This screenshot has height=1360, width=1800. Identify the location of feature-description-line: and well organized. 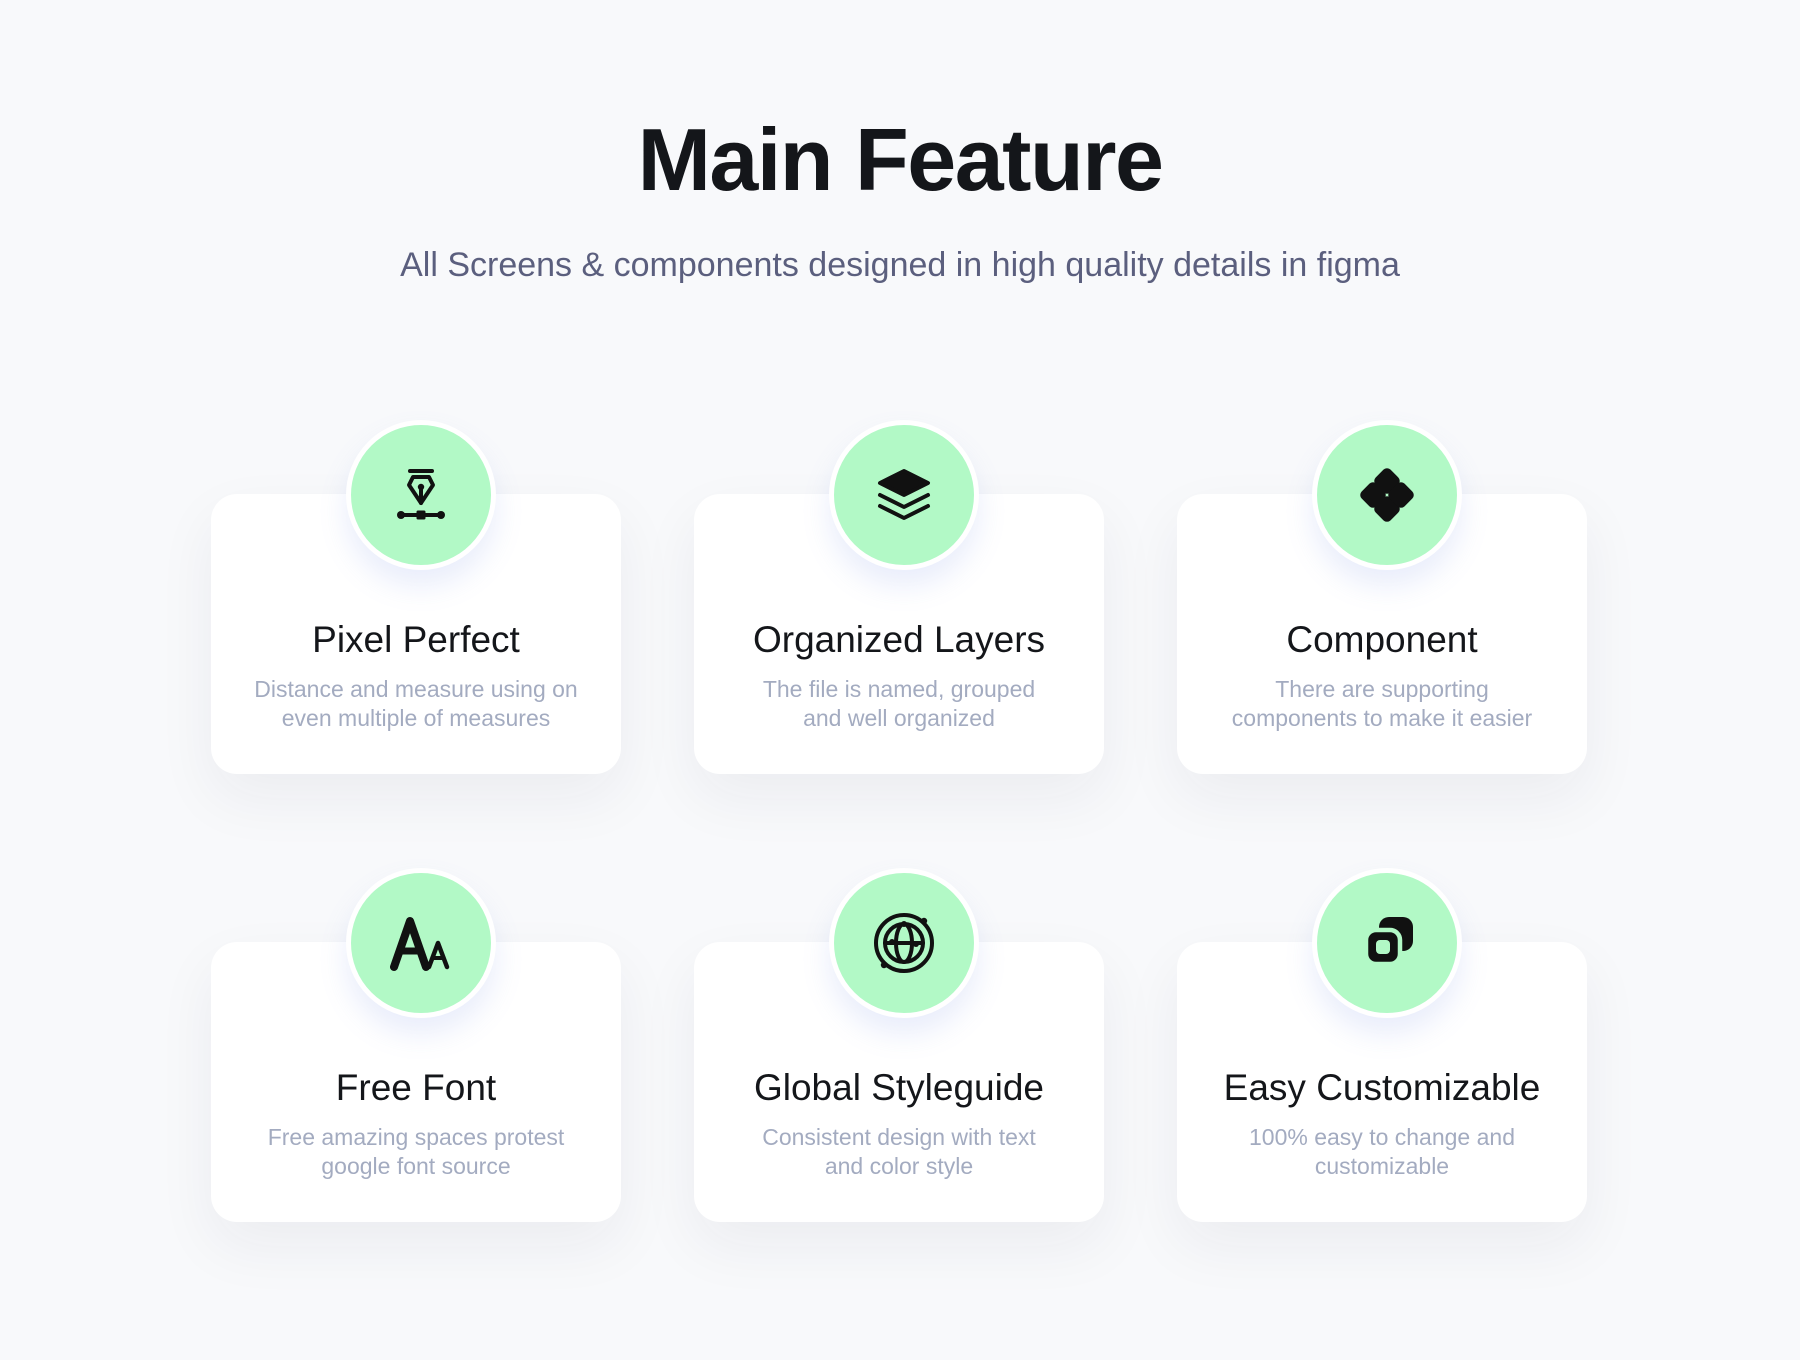
(899, 718).